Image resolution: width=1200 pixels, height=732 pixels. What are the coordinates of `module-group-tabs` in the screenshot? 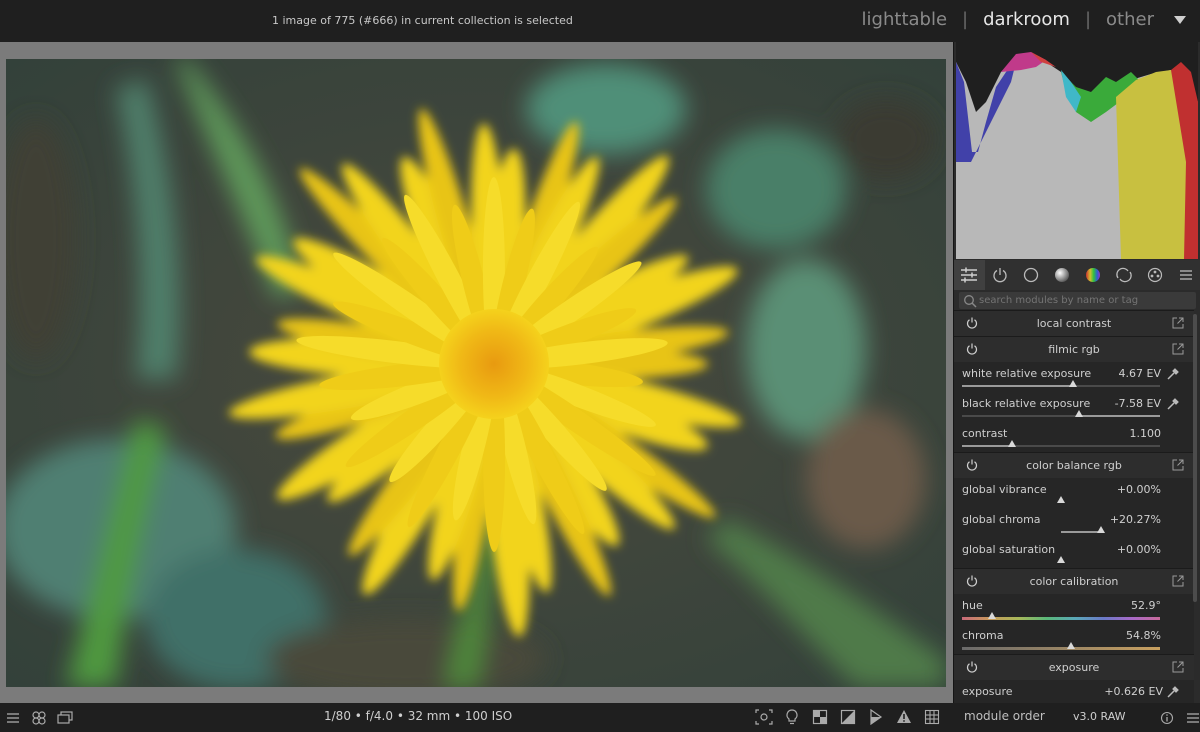 It's located at (1077, 275).